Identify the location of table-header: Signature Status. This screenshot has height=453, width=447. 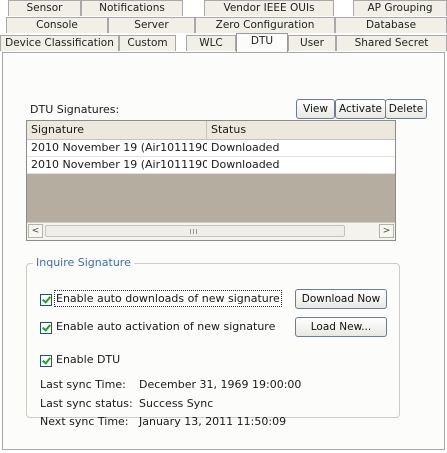
(211, 130).